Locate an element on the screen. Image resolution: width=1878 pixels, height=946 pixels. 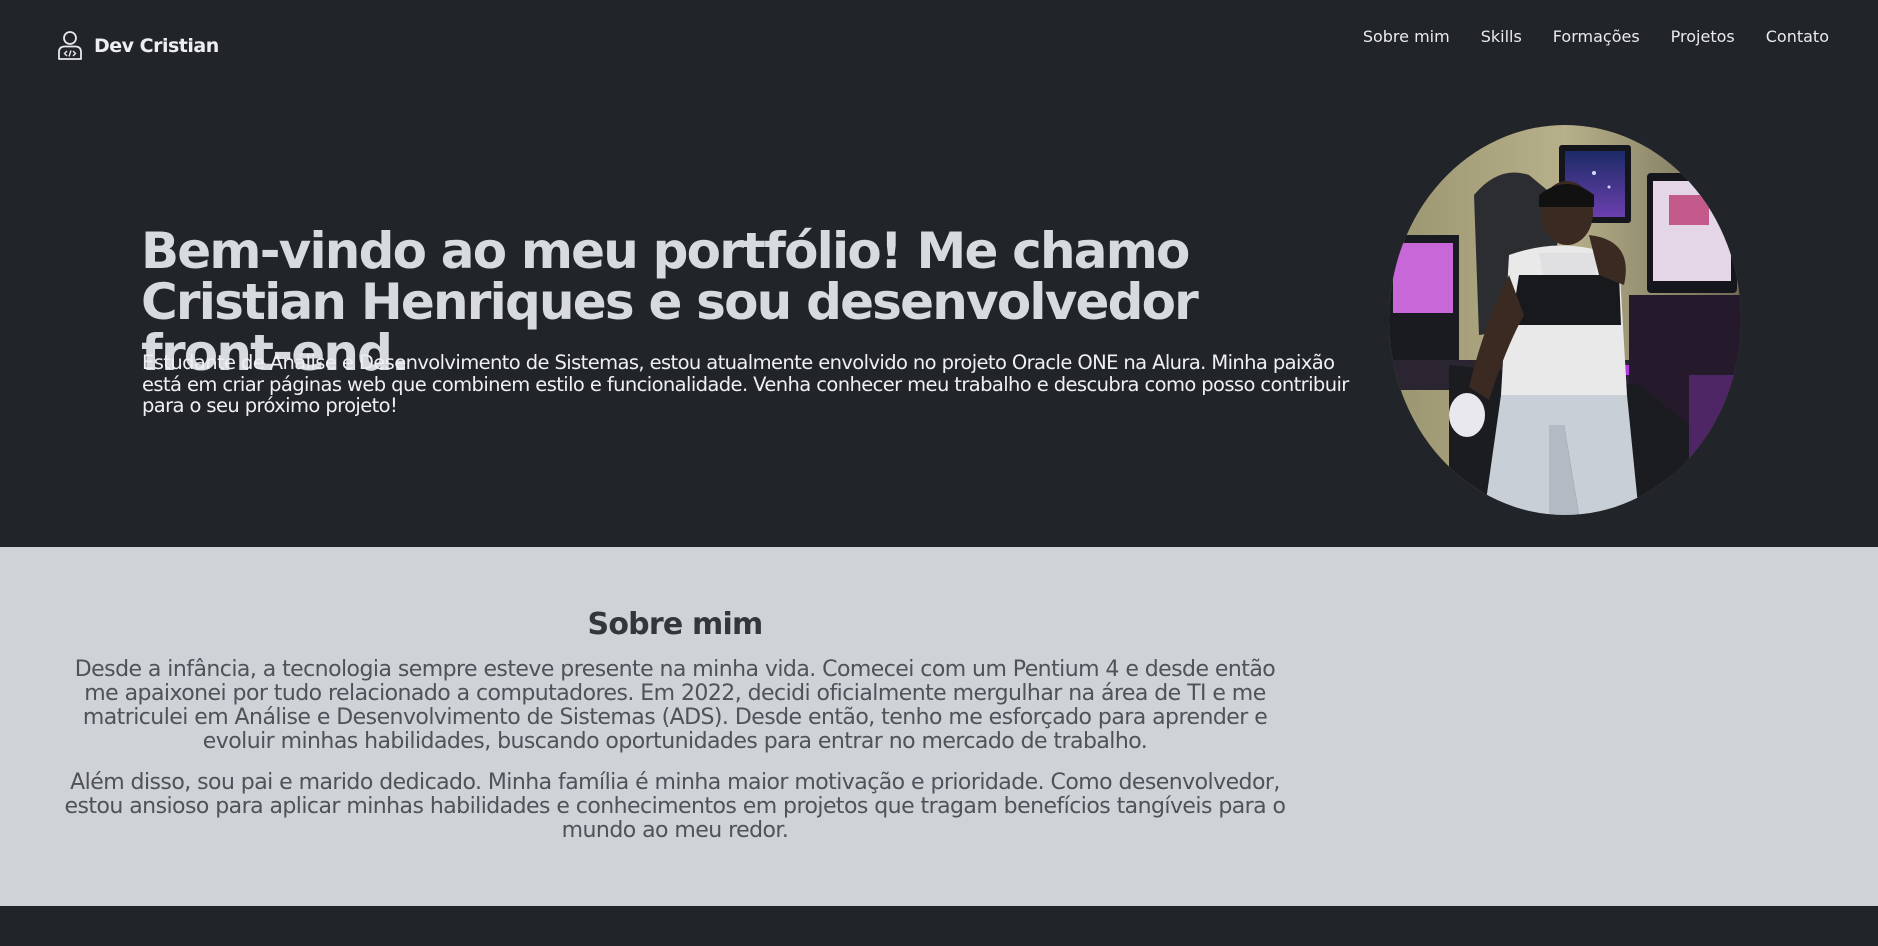
nav-projetos: Projetos is located at coordinates (1703, 37).